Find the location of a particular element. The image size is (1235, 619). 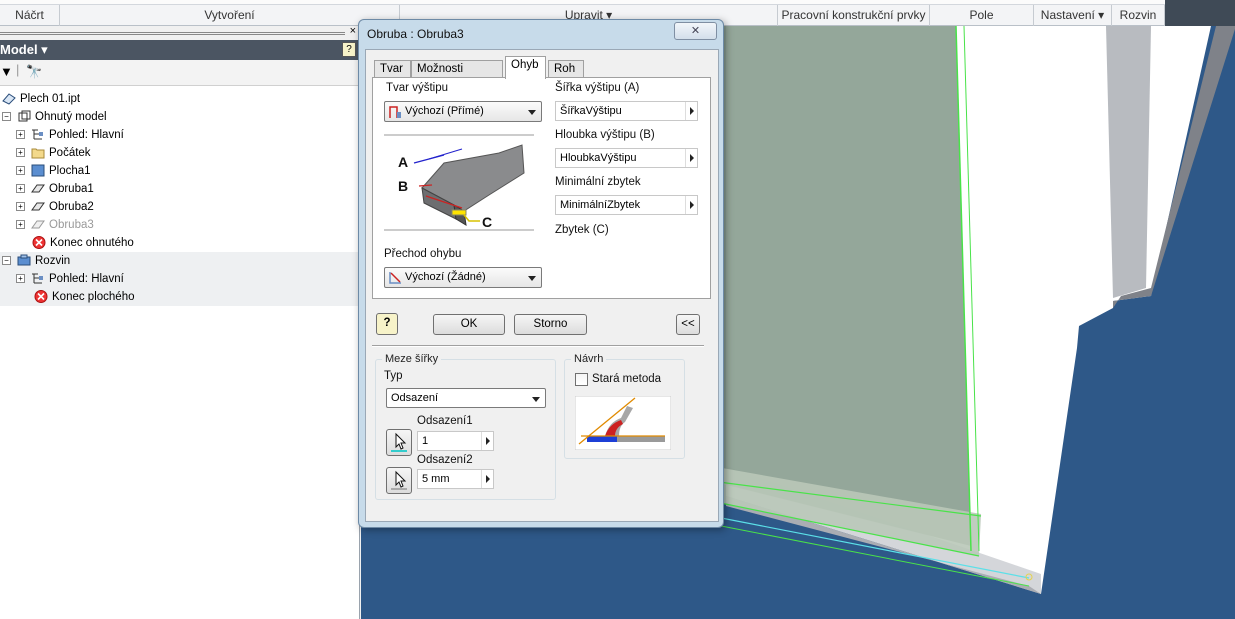

tree-item-end-of-folded: Konec ohnutého is located at coordinates (83, 243).